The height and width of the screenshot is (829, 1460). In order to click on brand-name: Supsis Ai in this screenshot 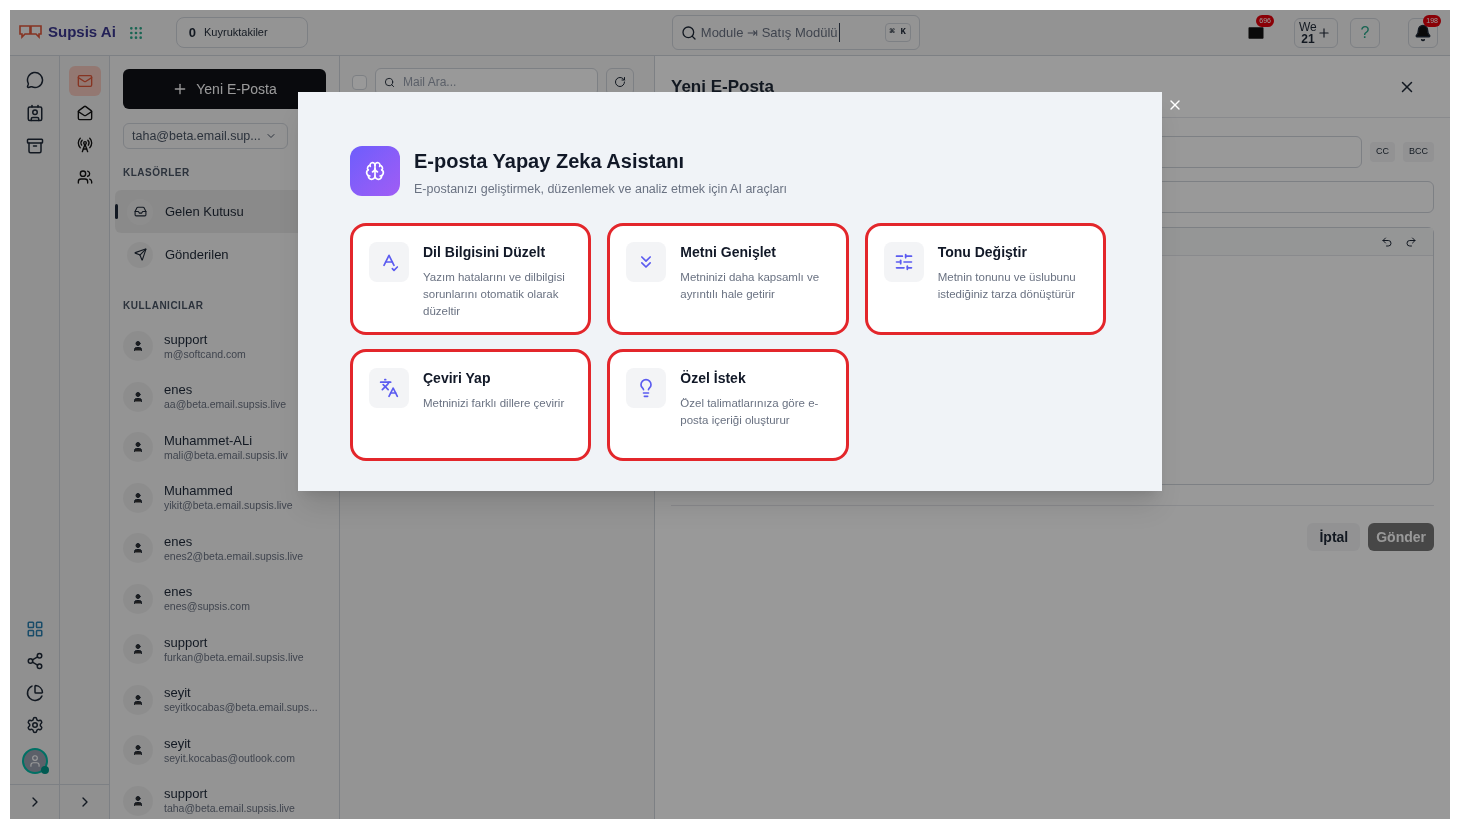, I will do `click(82, 32)`.